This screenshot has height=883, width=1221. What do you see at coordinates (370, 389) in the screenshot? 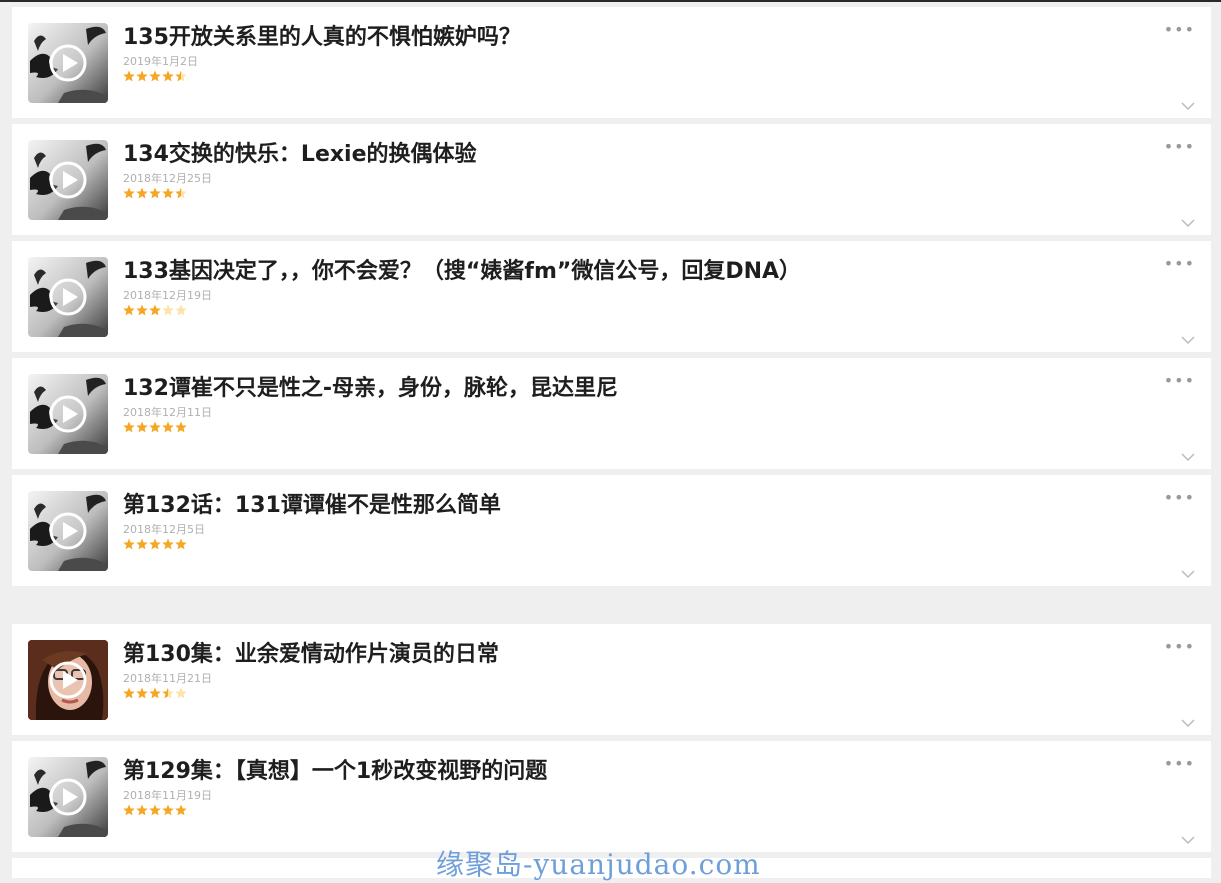
I see `episode-title: 132谭崔不只是性之-母亲，身份，脉轮，昆达里尼` at bounding box center [370, 389].